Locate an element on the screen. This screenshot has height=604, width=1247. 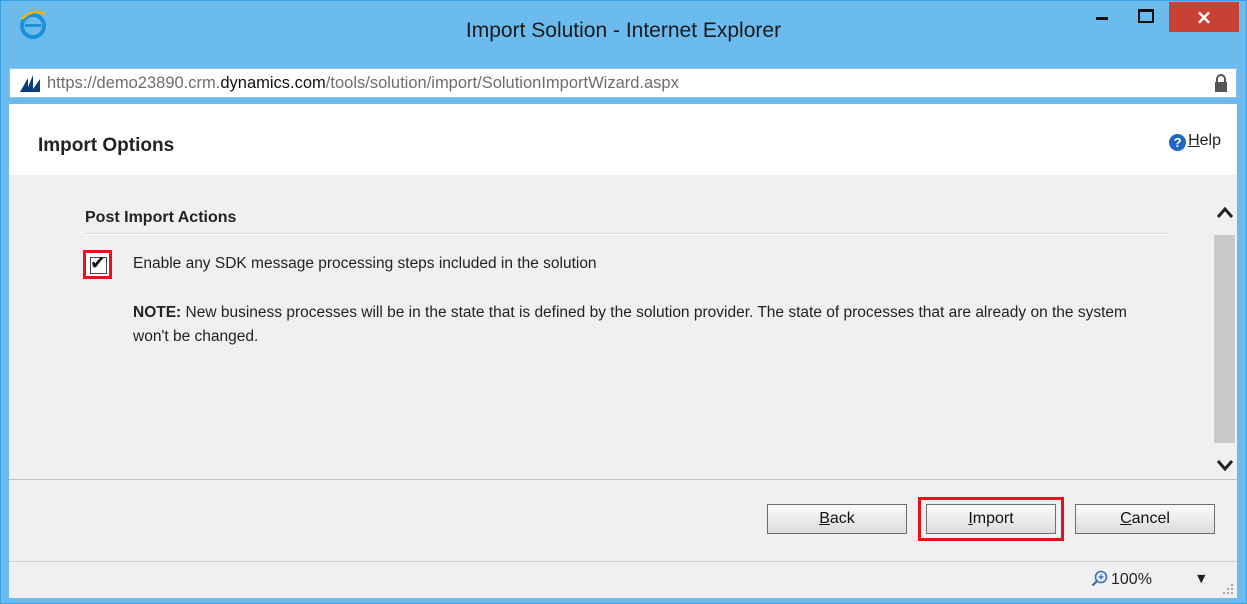
vertical-scrollbar is located at coordinates (1224, 336).